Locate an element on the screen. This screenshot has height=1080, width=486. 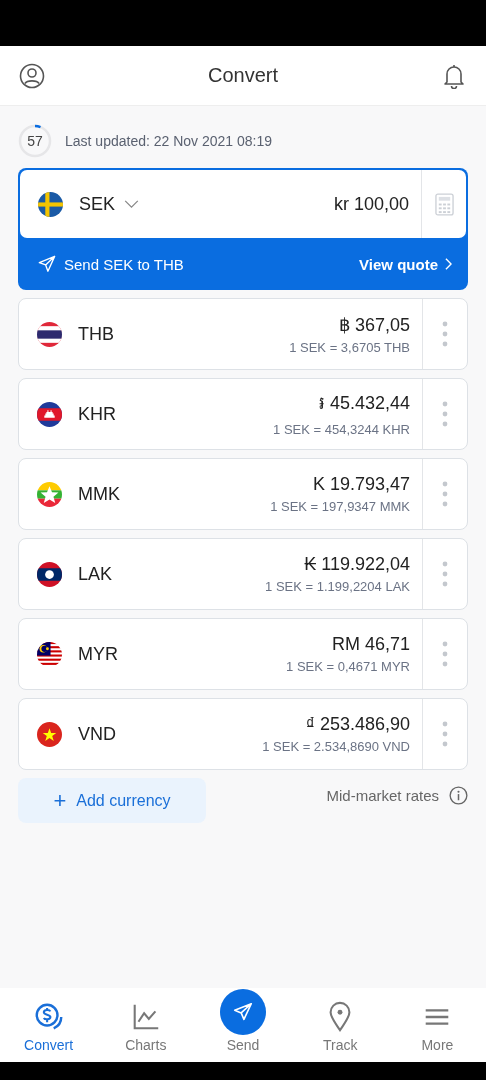
exchange-rate: 1 SEK = 1.199,2204 LAK is located at coordinates (337, 586).